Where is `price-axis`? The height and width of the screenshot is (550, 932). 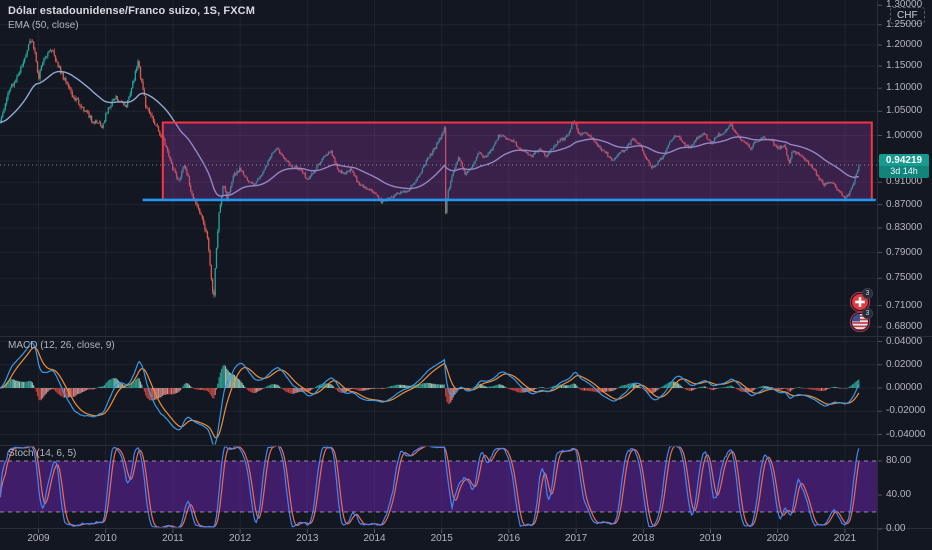
price-axis is located at coordinates (905, 264).